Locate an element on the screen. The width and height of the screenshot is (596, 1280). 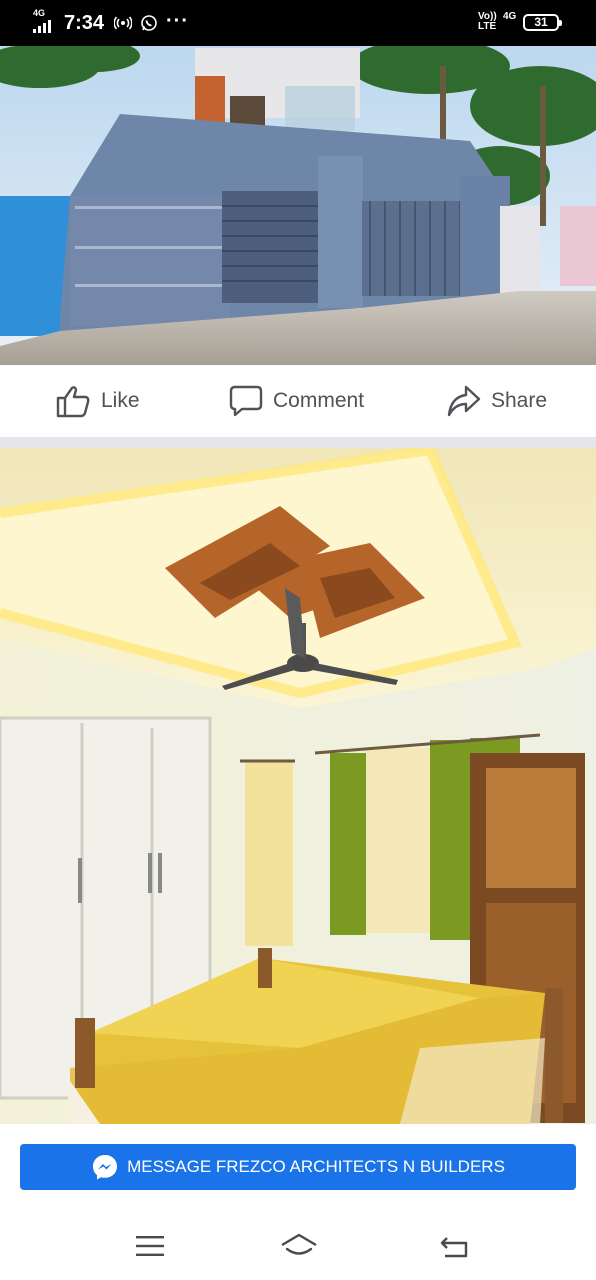
post-action-bar: Like Comment Share is located at coordinates (298, 401).